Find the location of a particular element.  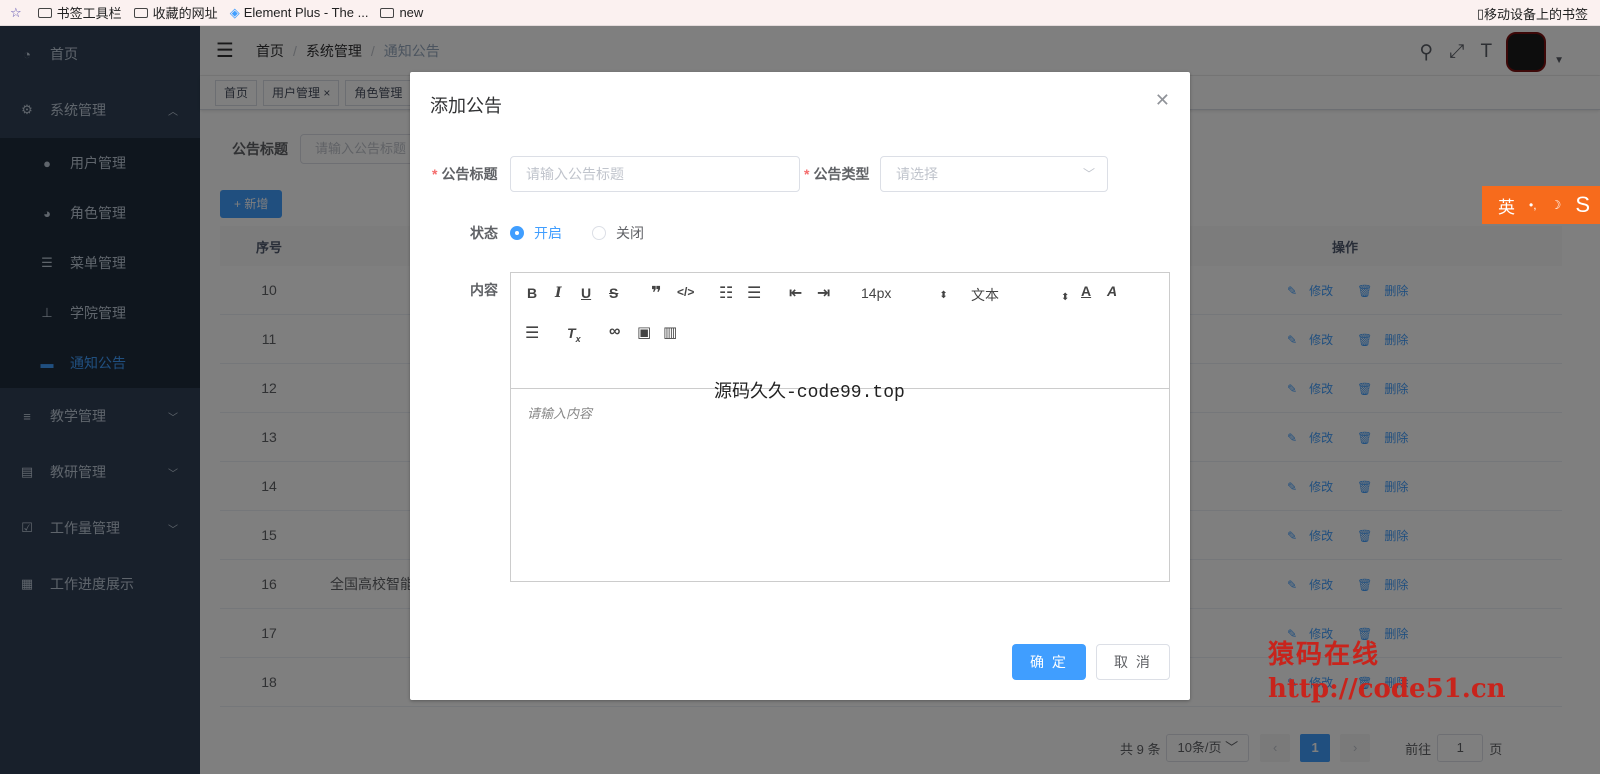

star-icon: ☆ is located at coordinates (16, 12).